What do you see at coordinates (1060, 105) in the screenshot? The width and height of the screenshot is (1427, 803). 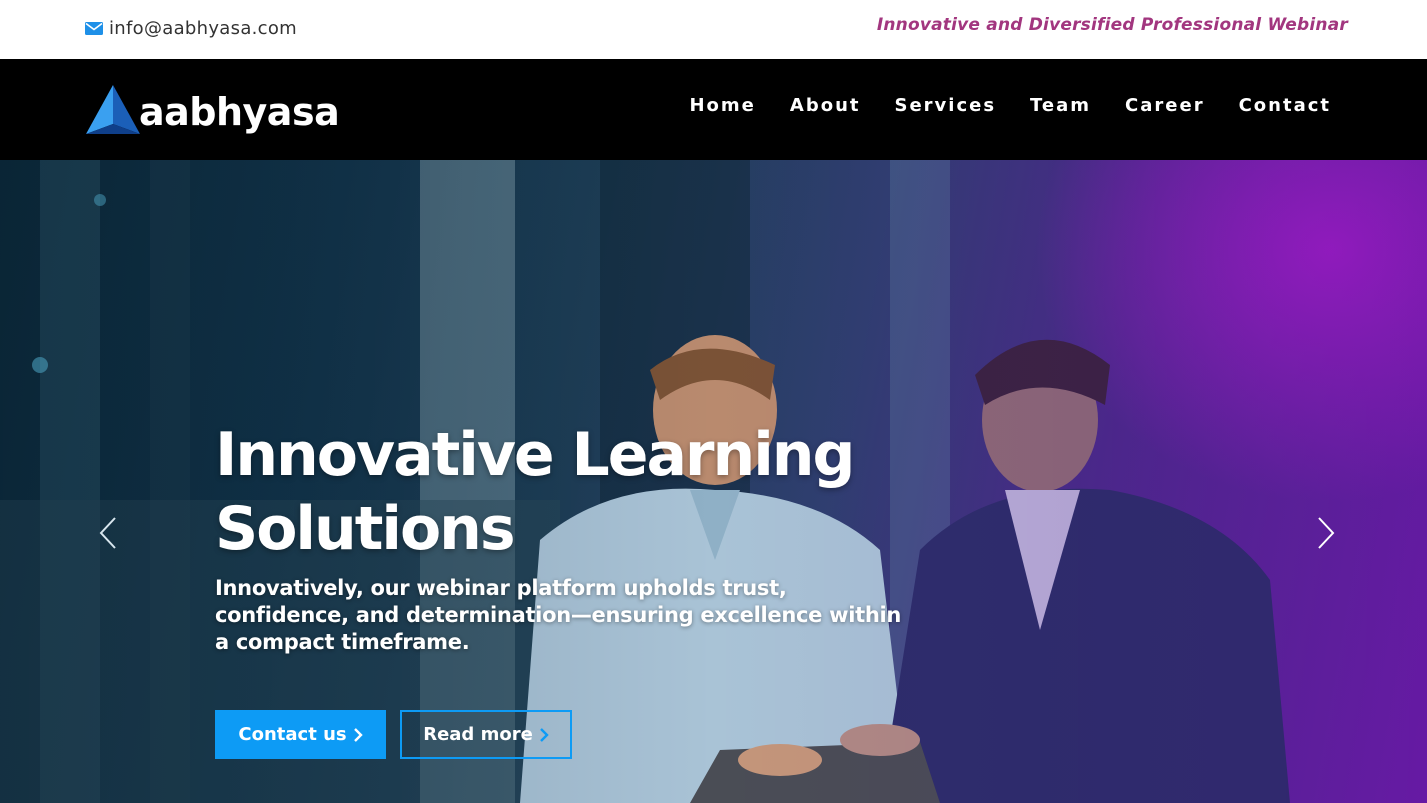 I see `nav-item-team: Team` at bounding box center [1060, 105].